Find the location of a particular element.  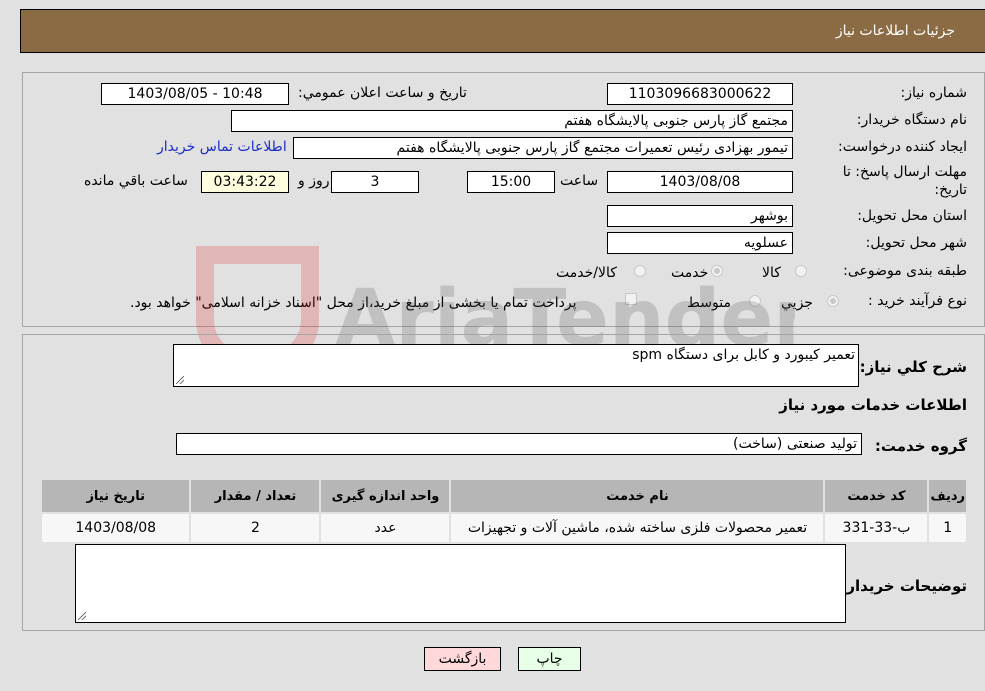

buyer-notes-textarea is located at coordinates (460, 583).